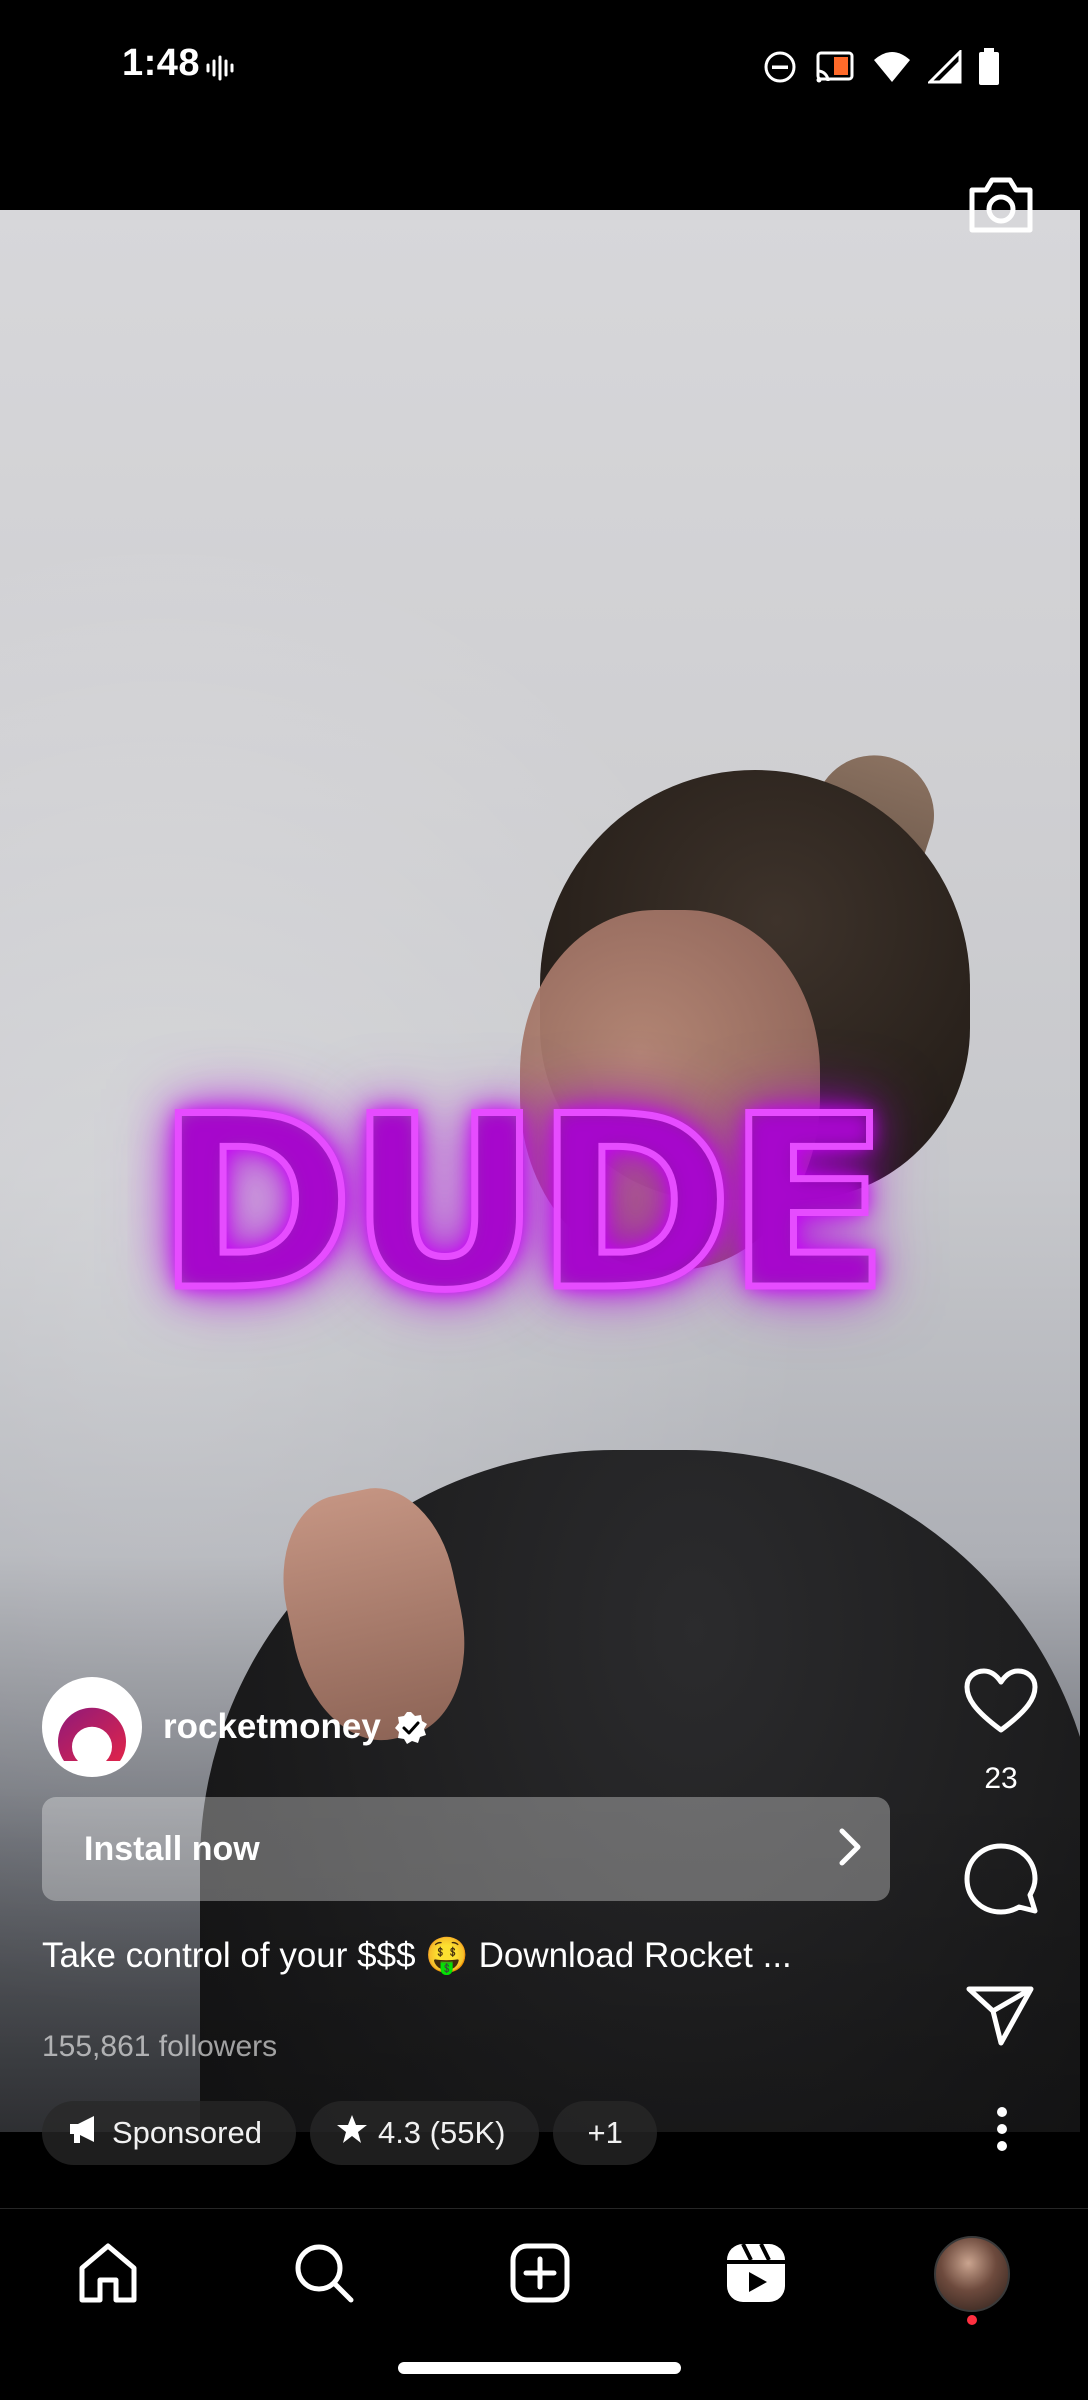 Image resolution: width=1088 pixels, height=2400 pixels. I want to click on star-icon, so click(352, 2133).